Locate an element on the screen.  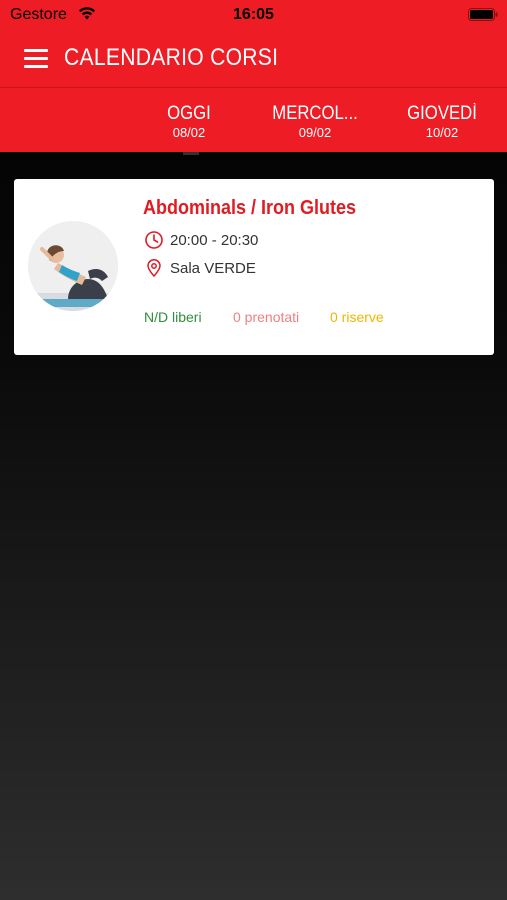
course-room: Sala VERDE is located at coordinates (213, 268).